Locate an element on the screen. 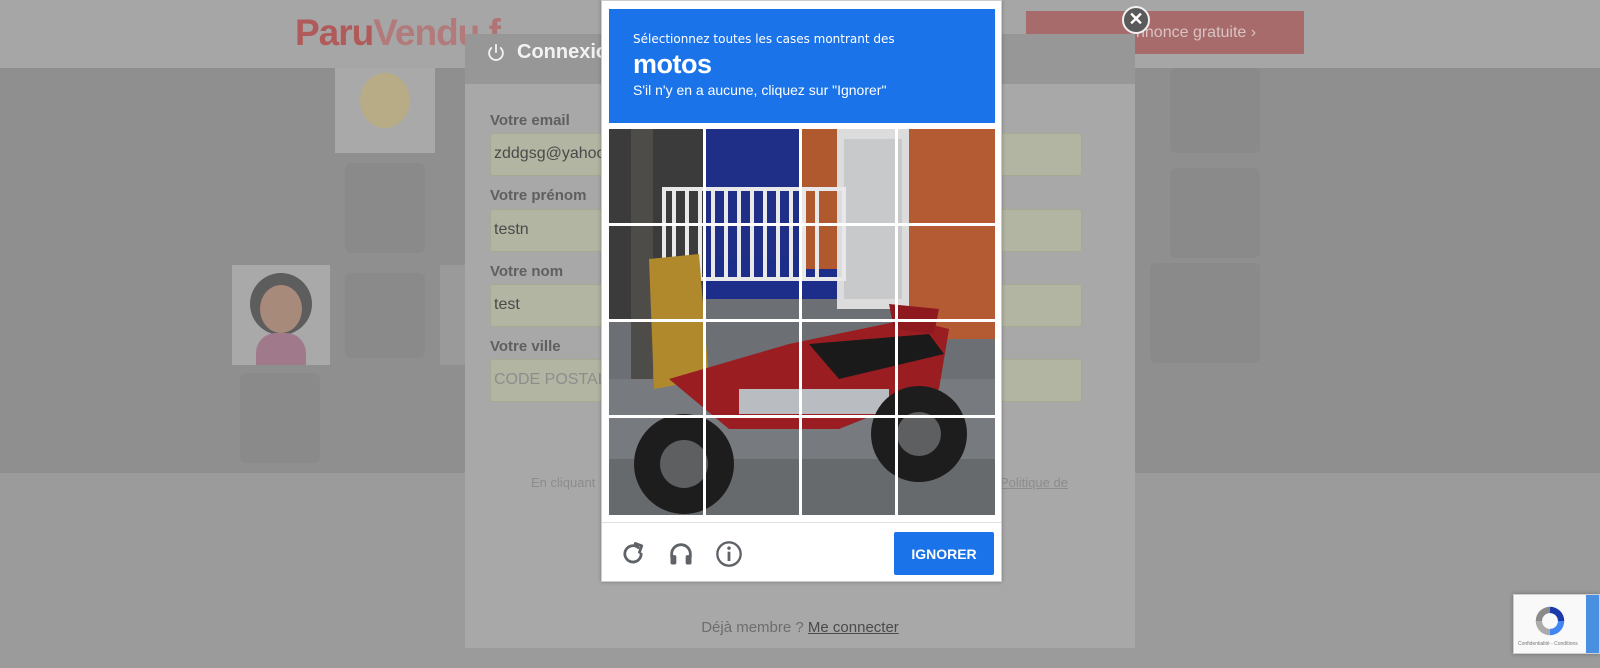 Image resolution: width=1600 pixels, height=668 pixels. recaptcha-footer-divider is located at coordinates (801, 522).